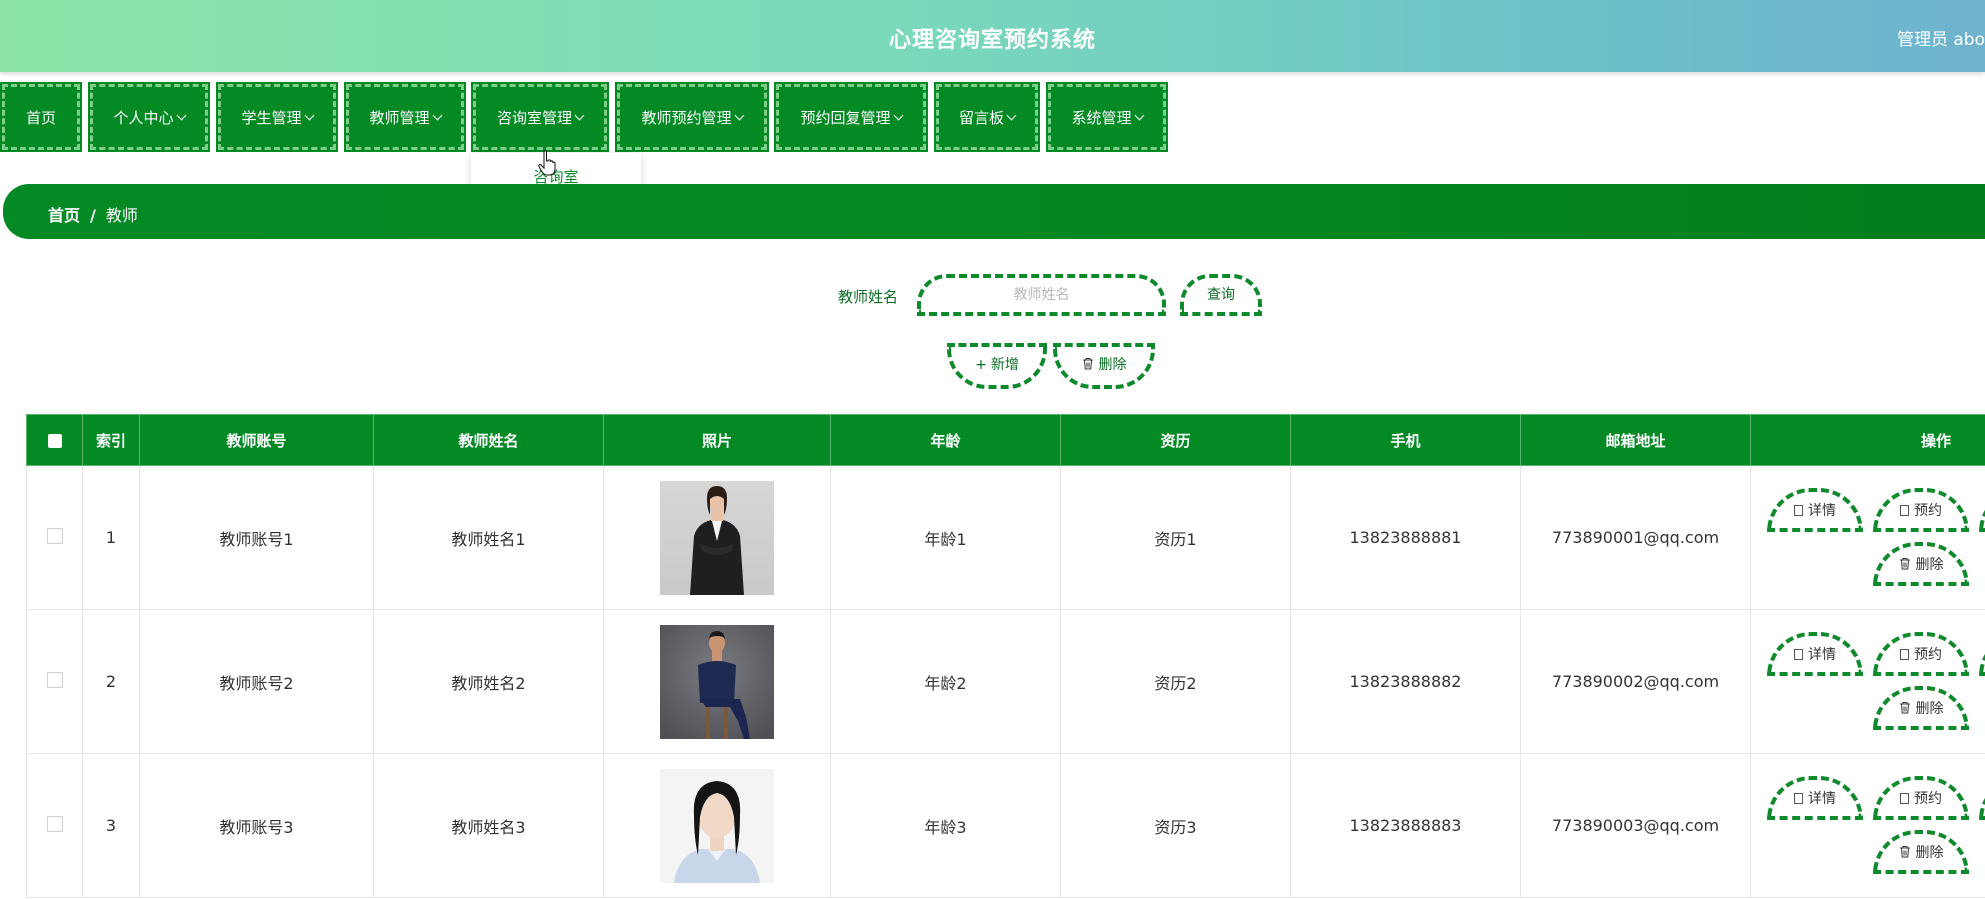 The width and height of the screenshot is (1985, 899). What do you see at coordinates (992, 40) in the screenshot?
I see `app-title: 心理咨询室预约系统` at bounding box center [992, 40].